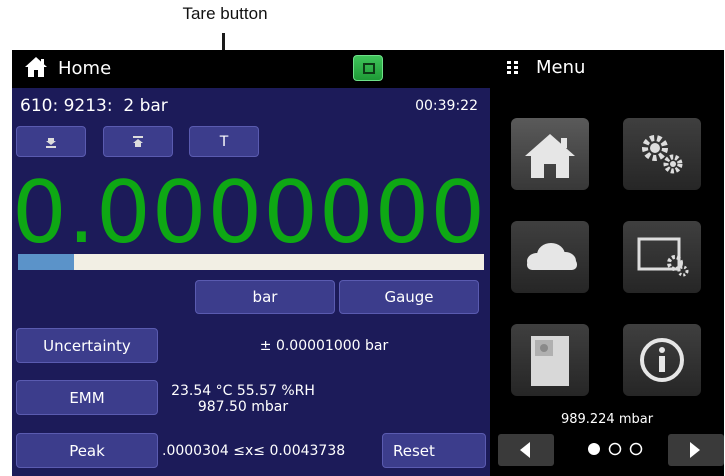 Image resolution: width=725 pixels, height=476 pixels. What do you see at coordinates (368, 68) in the screenshot?
I see `status-indicator-icon` at bounding box center [368, 68].